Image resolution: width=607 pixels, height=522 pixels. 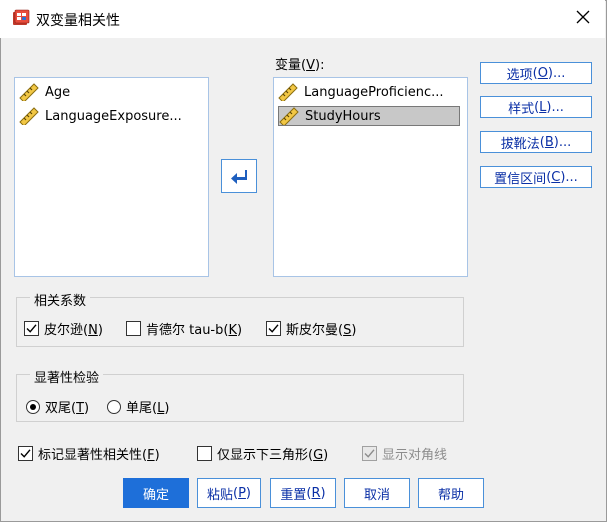 I want to click on list-item-label: StudyHours, so click(x=343, y=116).